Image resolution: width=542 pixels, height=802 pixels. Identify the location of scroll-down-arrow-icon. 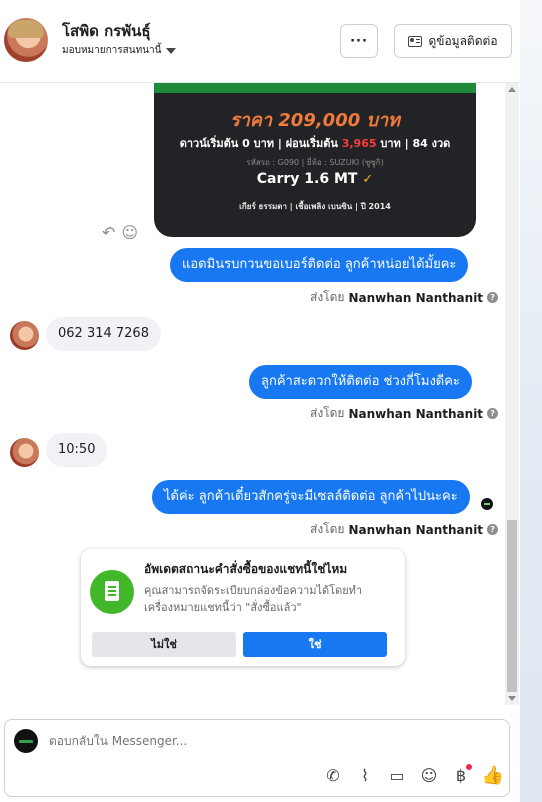
(512, 698).